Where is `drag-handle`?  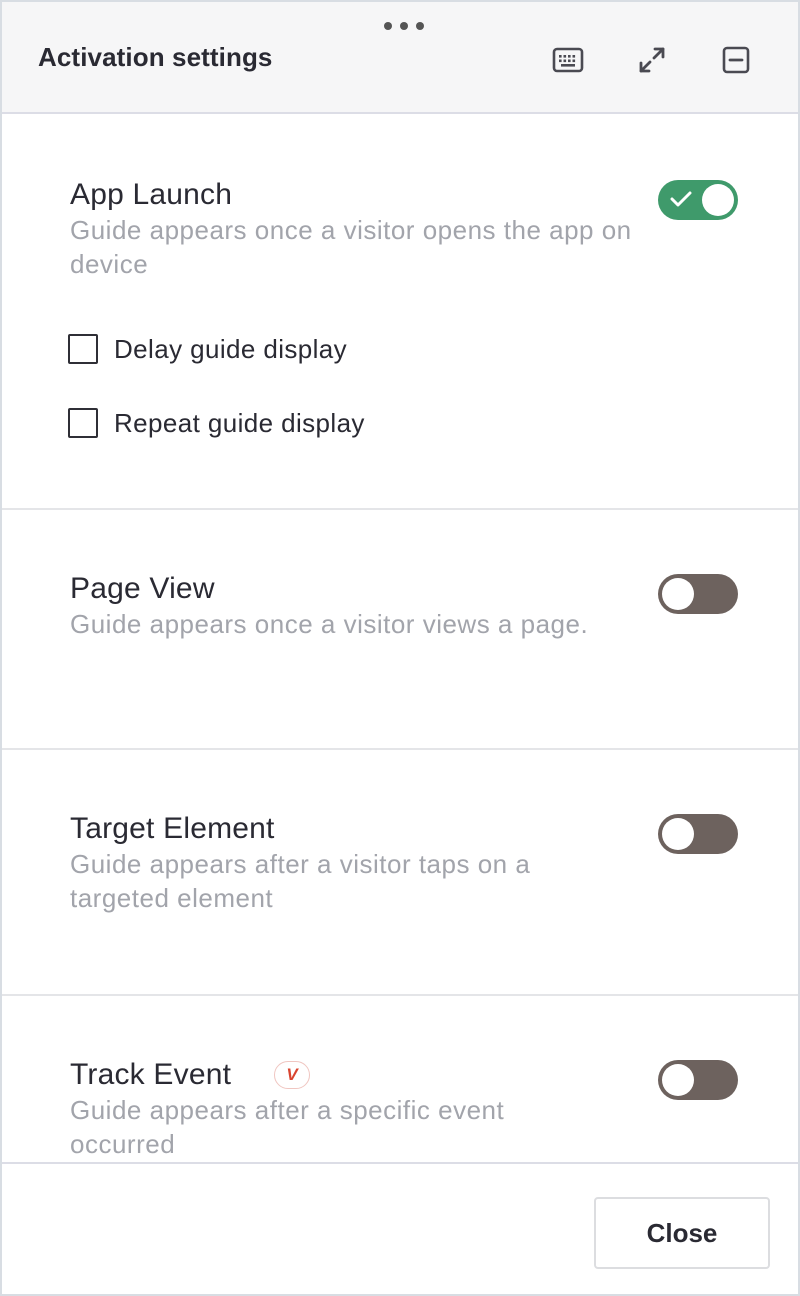 drag-handle is located at coordinates (404, 26).